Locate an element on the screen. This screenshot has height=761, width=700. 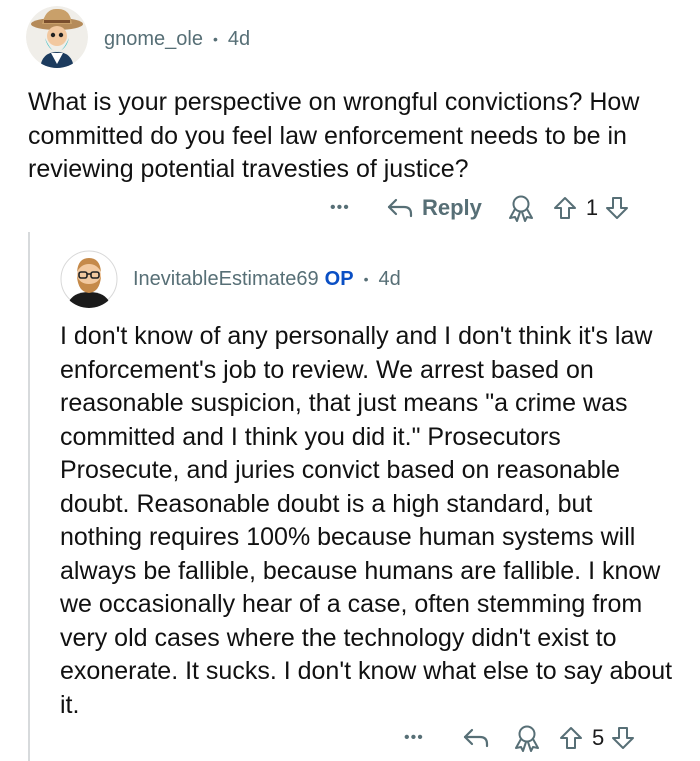
comment-age: 4d is located at coordinates (239, 38).